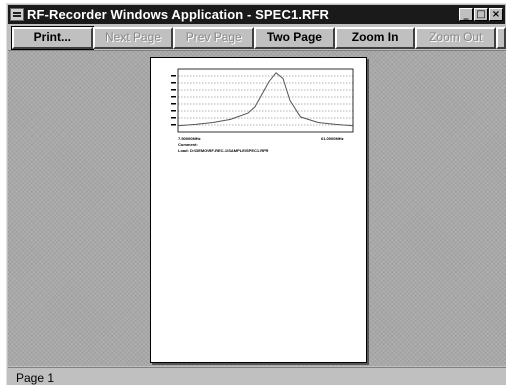  I want to click on zoom-in-button: Zoom In, so click(375, 38).